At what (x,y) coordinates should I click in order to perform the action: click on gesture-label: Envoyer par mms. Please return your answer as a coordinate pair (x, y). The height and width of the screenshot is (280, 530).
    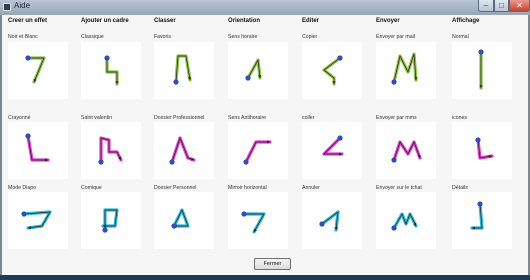
    Looking at the image, I should click on (396, 118).